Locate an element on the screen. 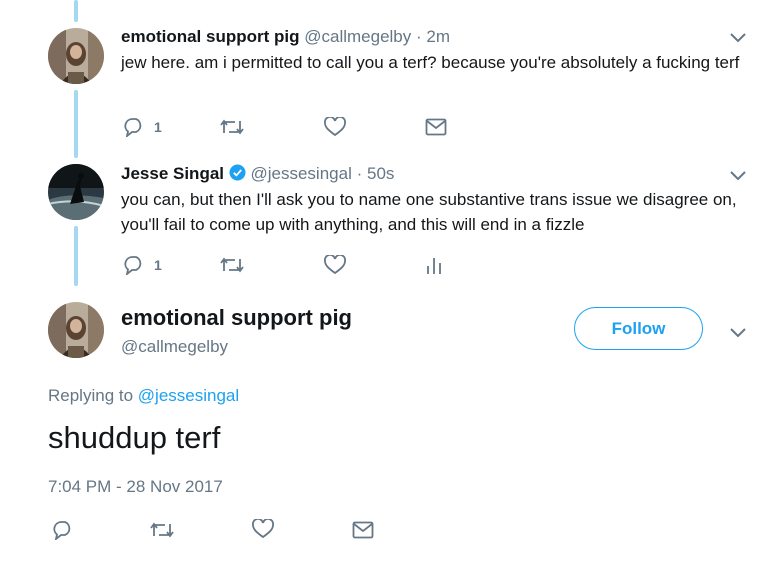 This screenshot has width=784, height=561. author-handle: @jessesingal is located at coordinates (300, 173).